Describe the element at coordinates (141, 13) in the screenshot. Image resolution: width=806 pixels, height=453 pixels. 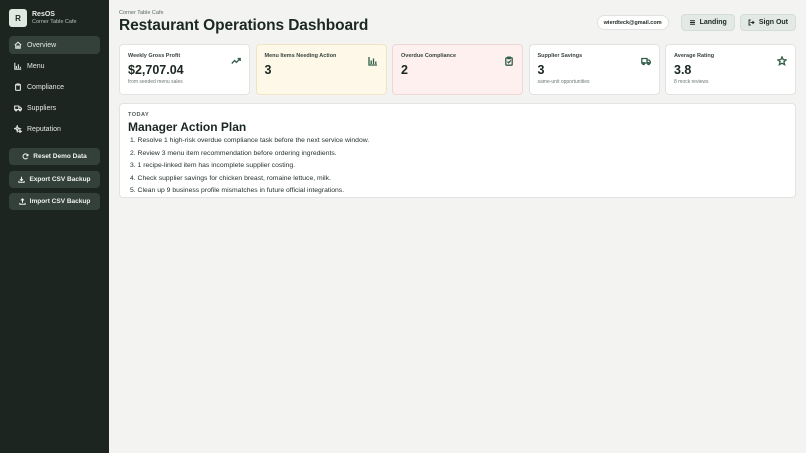
I see `page-subtitle: Corner Table Cafe` at that location.